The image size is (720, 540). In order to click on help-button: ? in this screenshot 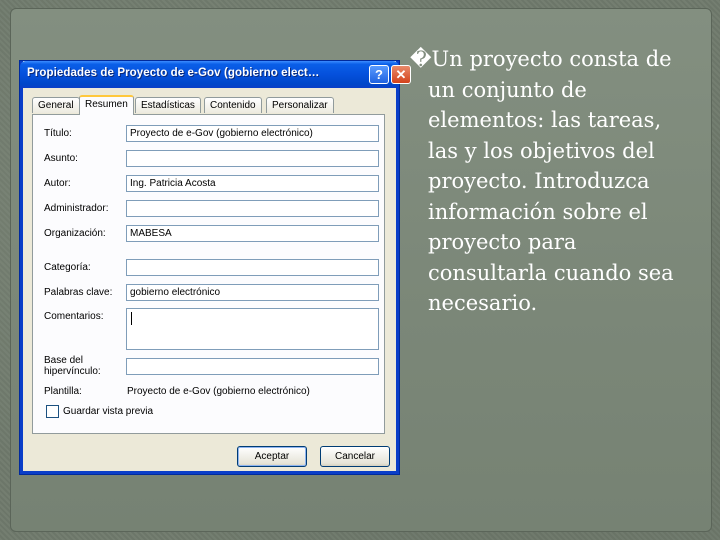, I will do `click(379, 74)`.